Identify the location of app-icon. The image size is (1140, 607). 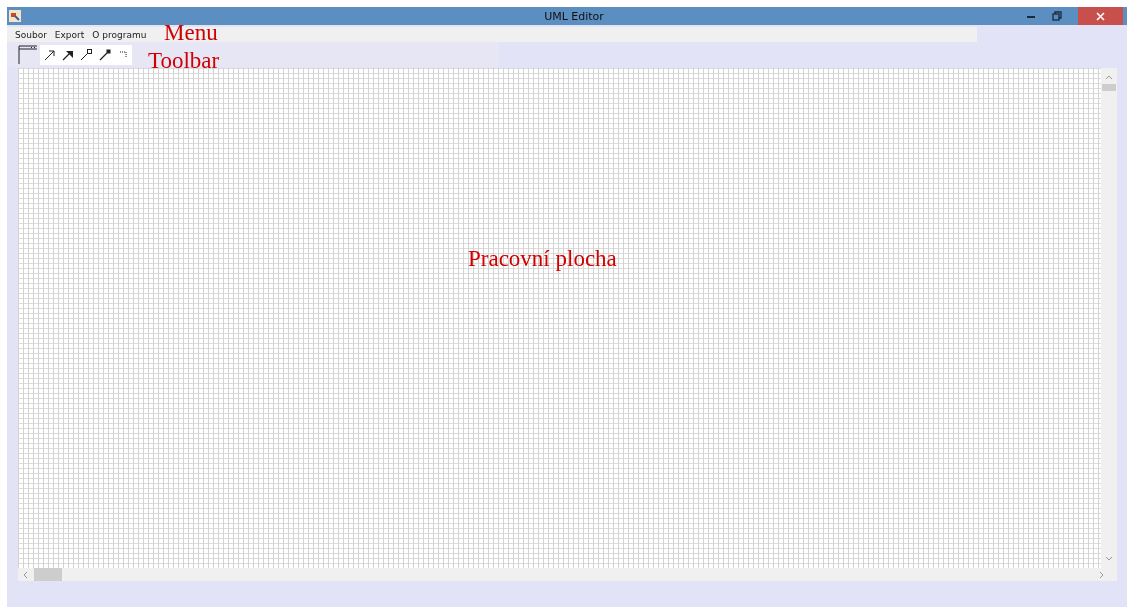
(15, 16).